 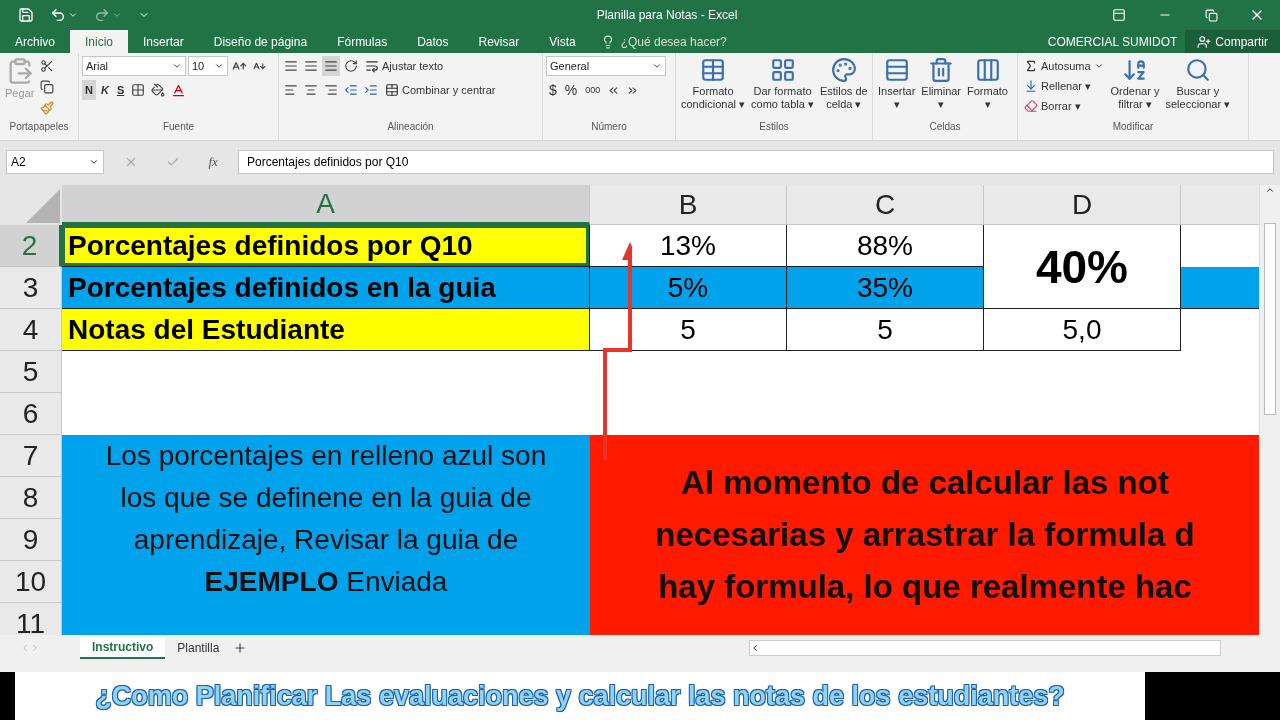 I want to click on cell-text: necesarias y arrastrar la formula d, so click(x=925, y=535).